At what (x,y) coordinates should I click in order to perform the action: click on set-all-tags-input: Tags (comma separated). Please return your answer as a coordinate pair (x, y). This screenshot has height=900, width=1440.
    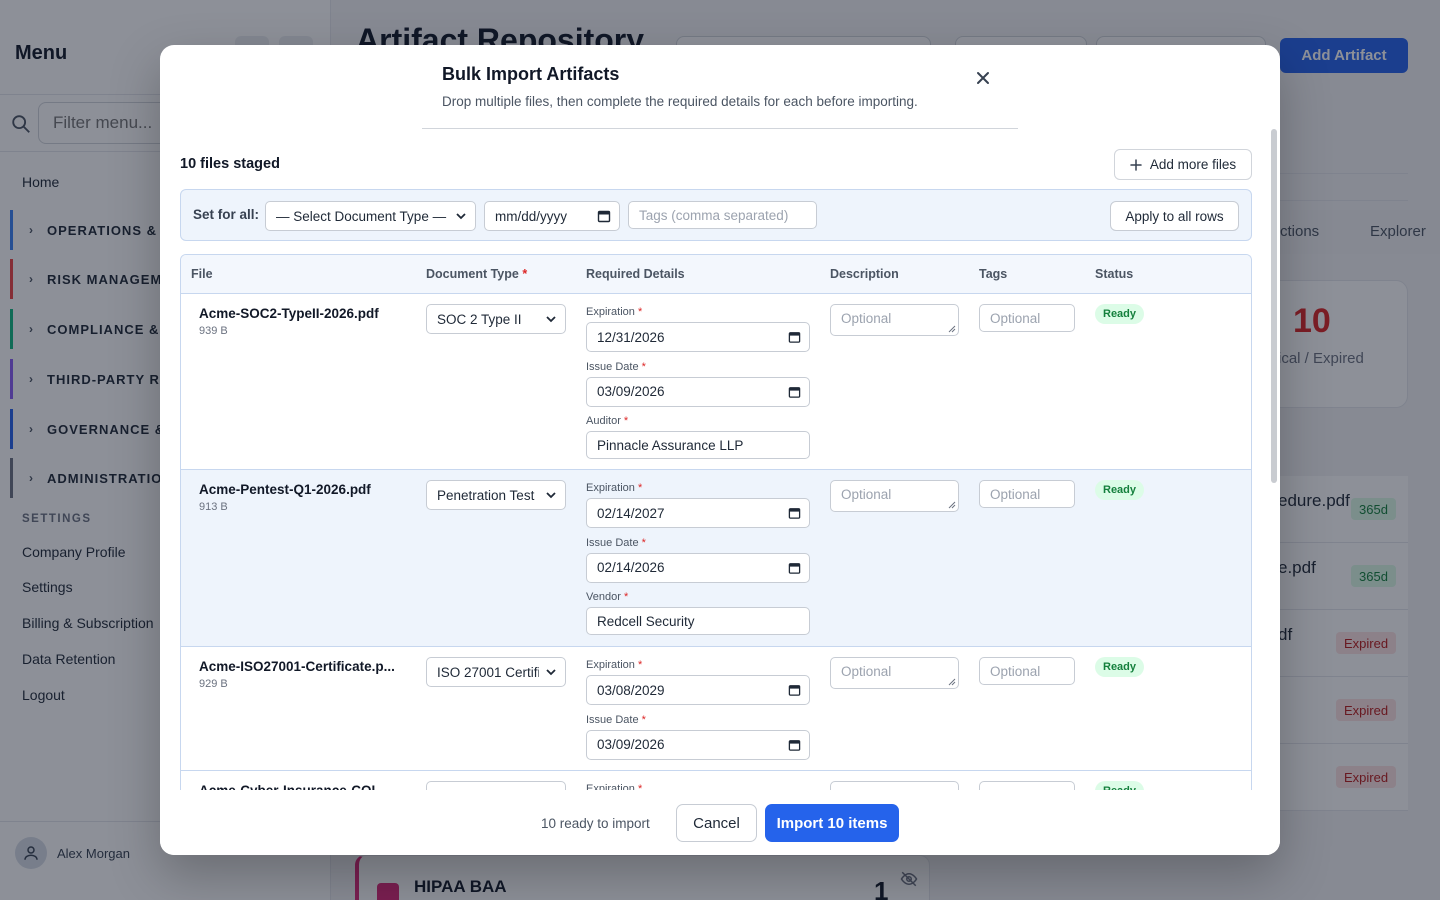
    Looking at the image, I should click on (722, 215).